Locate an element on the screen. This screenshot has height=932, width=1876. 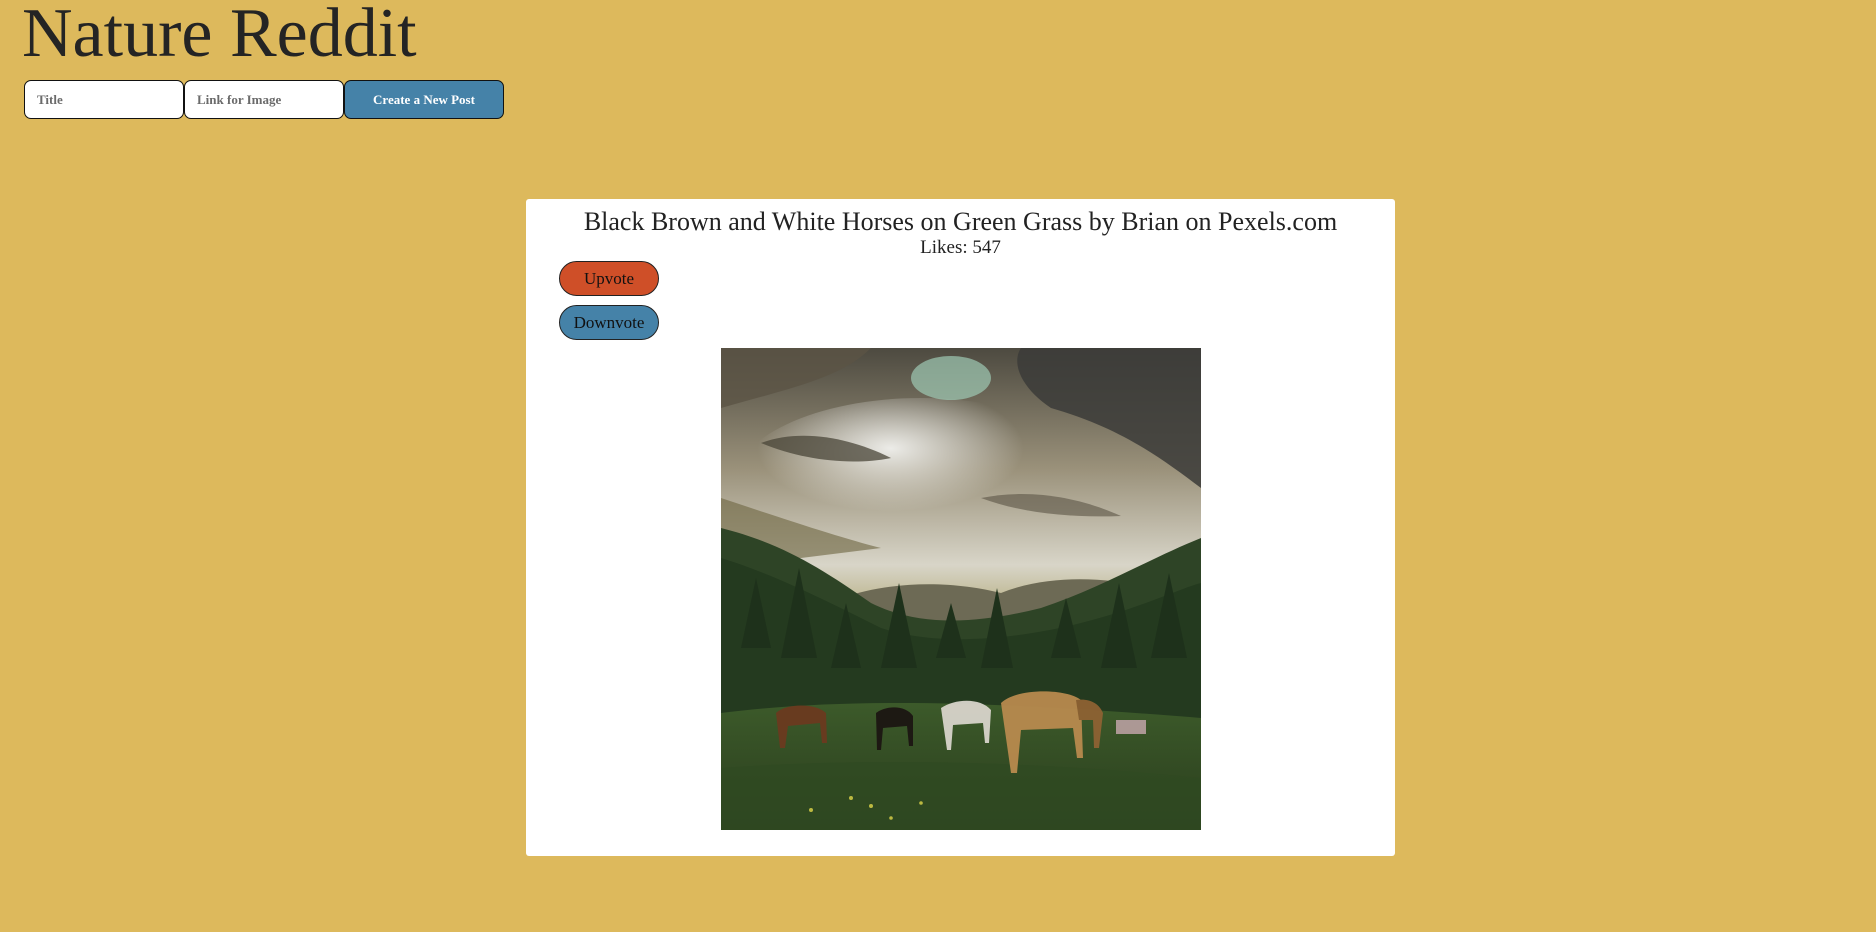
upvote-button: Upvote is located at coordinates (609, 278).